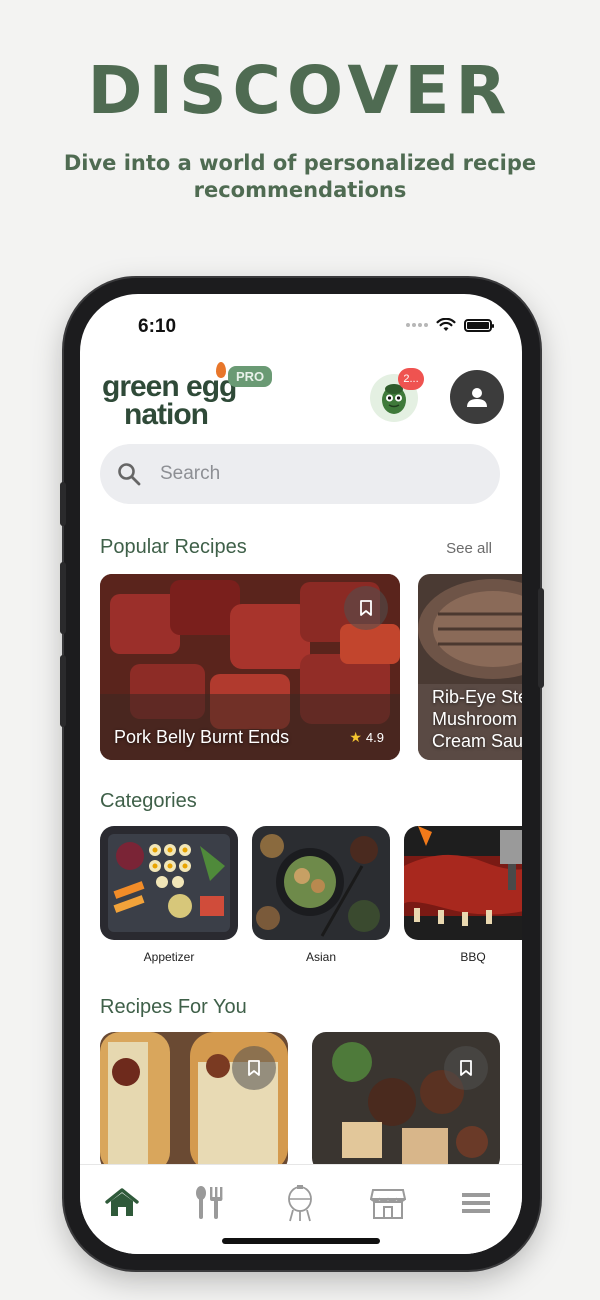 The height and width of the screenshot is (1300, 600). What do you see at coordinates (469, 548) in the screenshot?
I see `see-all-link: See all` at bounding box center [469, 548].